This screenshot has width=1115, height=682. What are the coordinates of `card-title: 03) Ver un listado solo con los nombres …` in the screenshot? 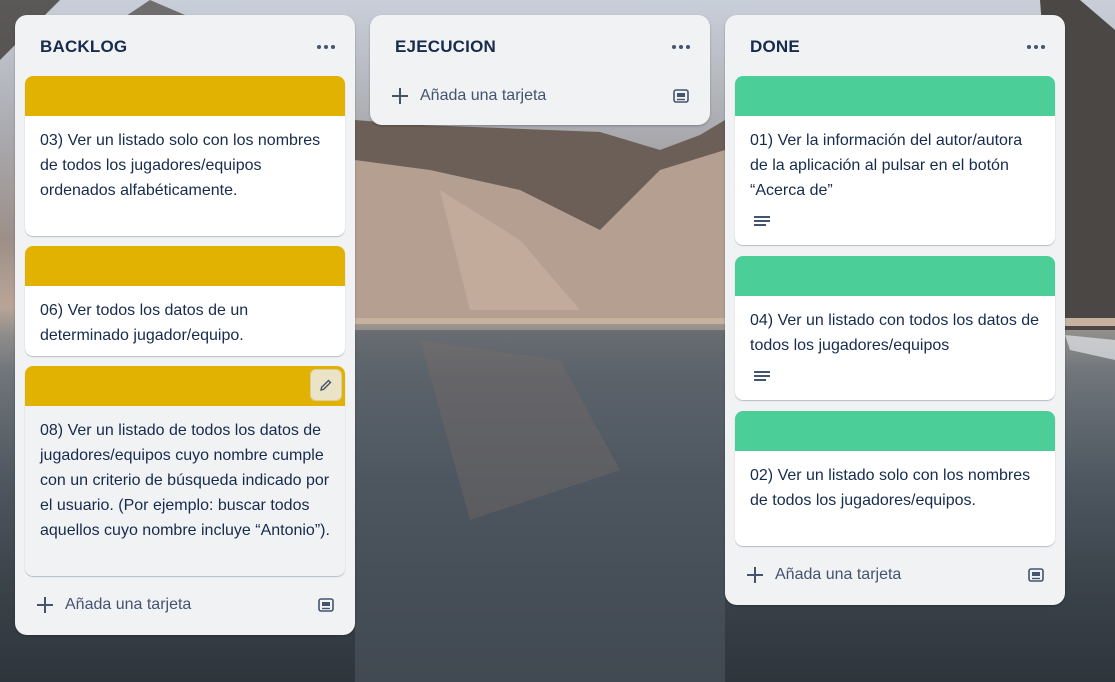 It's located at (180, 165).